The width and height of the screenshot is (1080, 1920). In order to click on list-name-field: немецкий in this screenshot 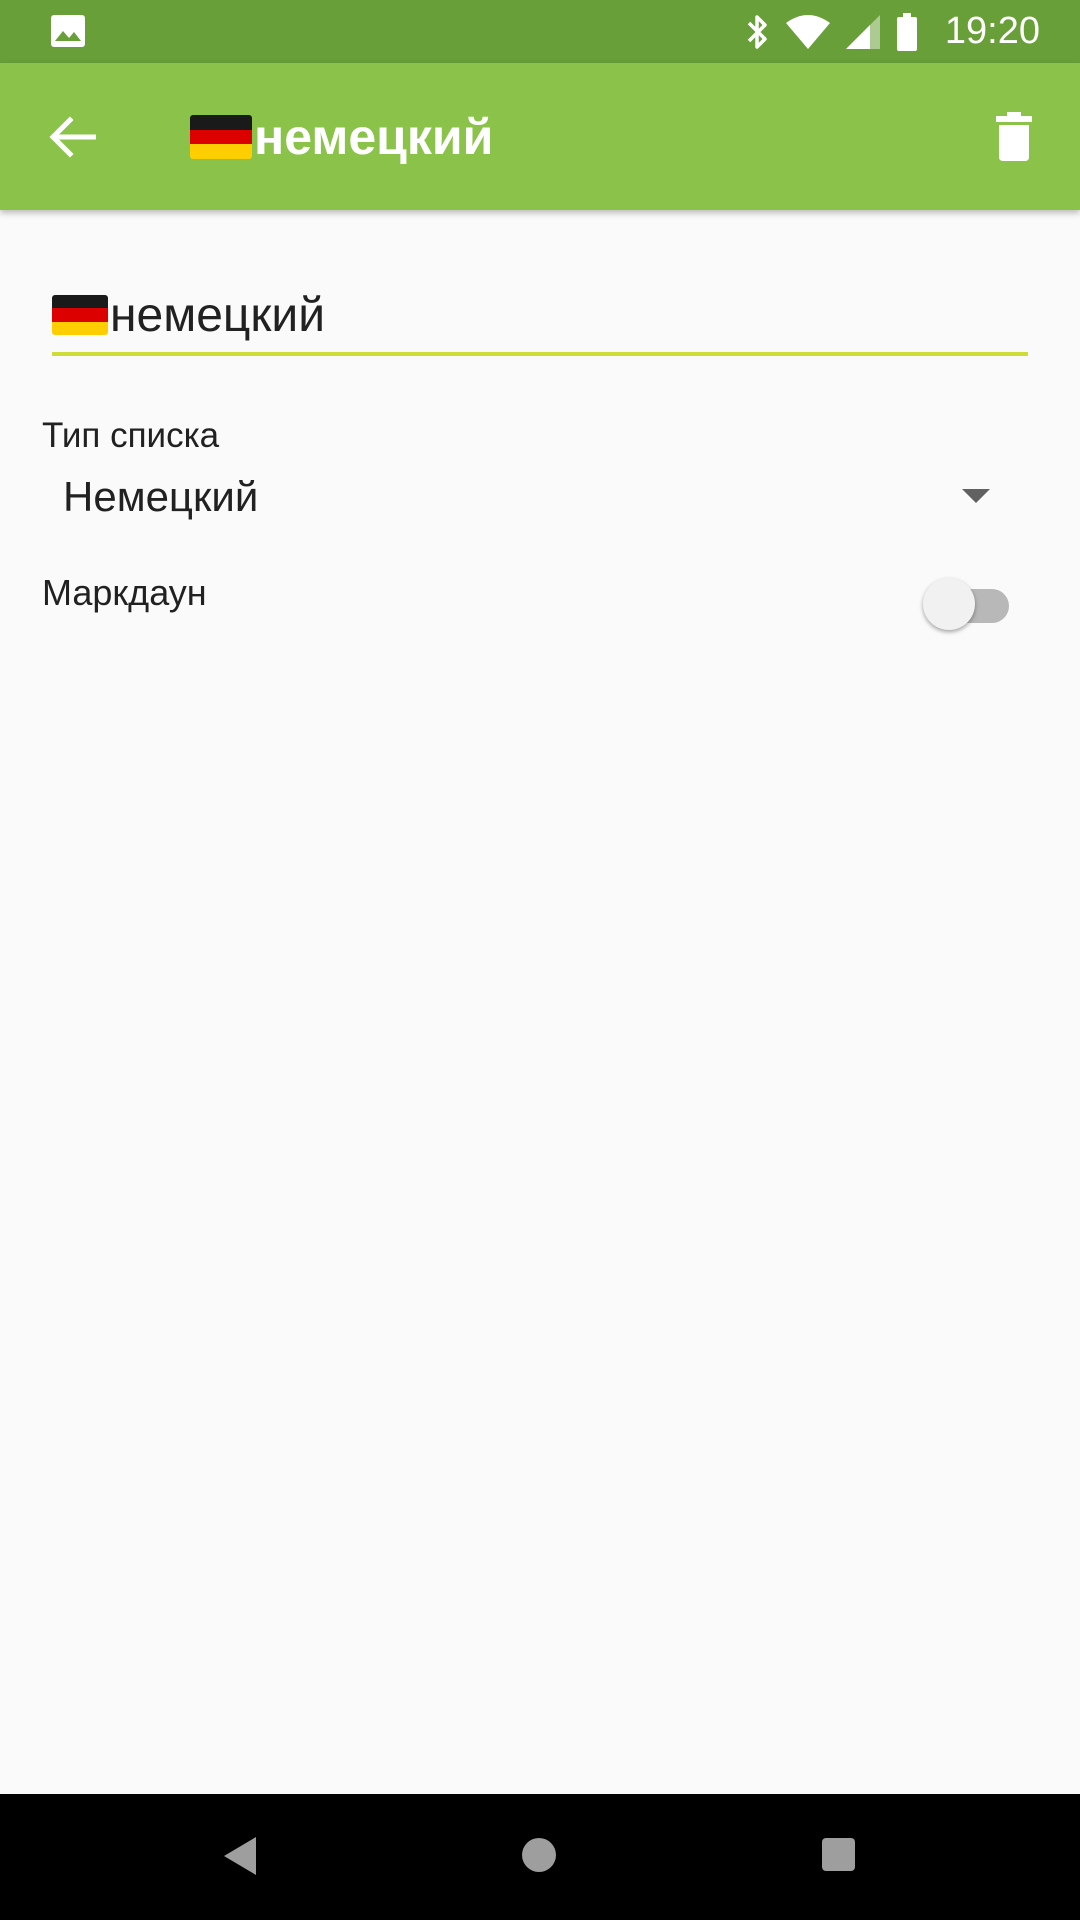, I will do `click(540, 317)`.